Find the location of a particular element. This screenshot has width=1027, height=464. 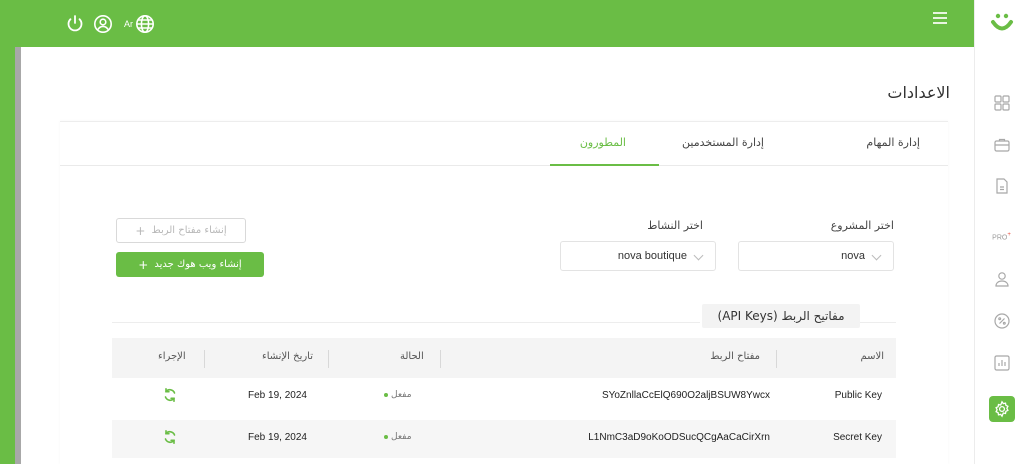

pro-icon: PRO+ is located at coordinates (1001, 237).